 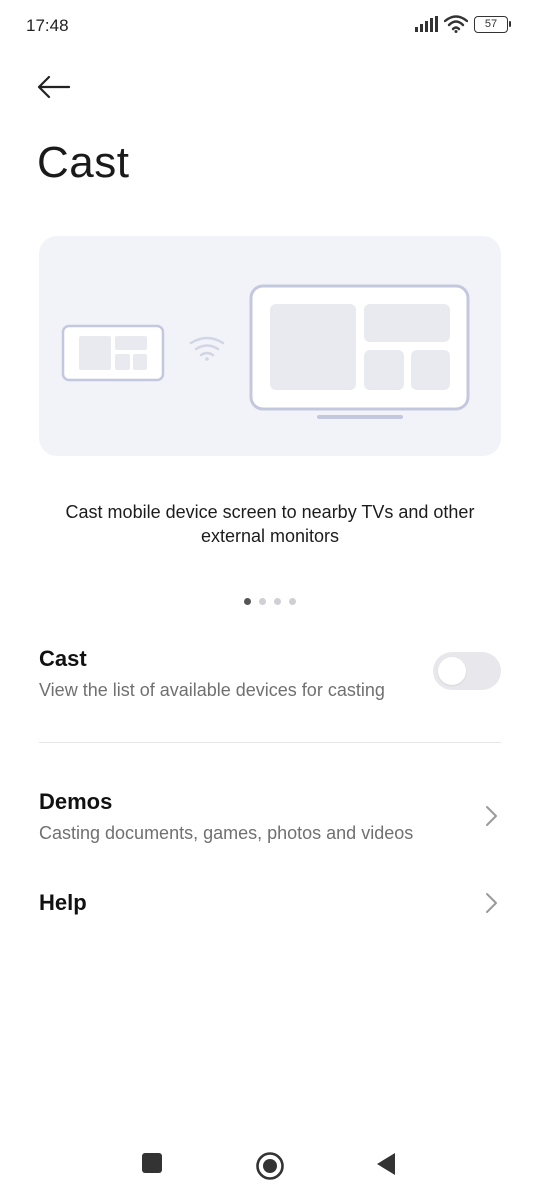 What do you see at coordinates (426, 24) in the screenshot?
I see `signal-icon` at bounding box center [426, 24].